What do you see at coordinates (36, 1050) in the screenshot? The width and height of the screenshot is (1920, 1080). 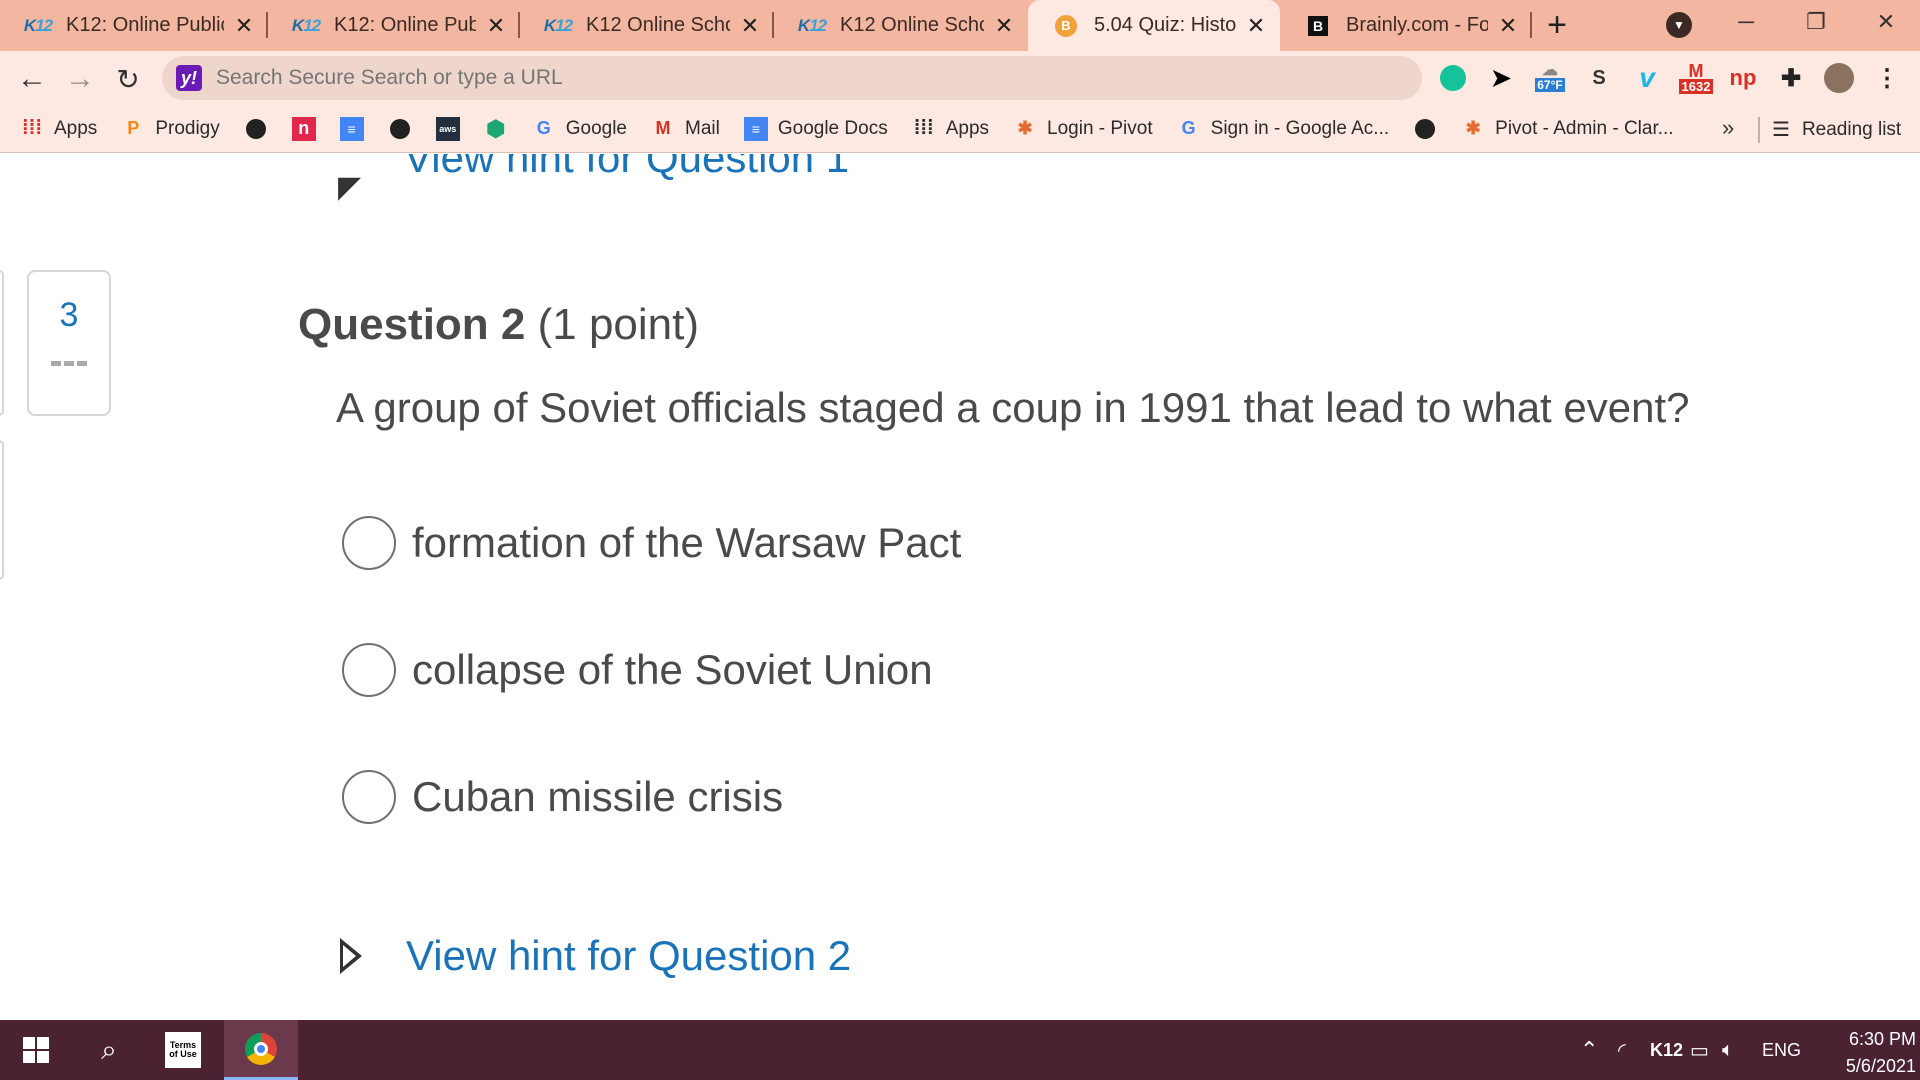 I see `start-button` at bounding box center [36, 1050].